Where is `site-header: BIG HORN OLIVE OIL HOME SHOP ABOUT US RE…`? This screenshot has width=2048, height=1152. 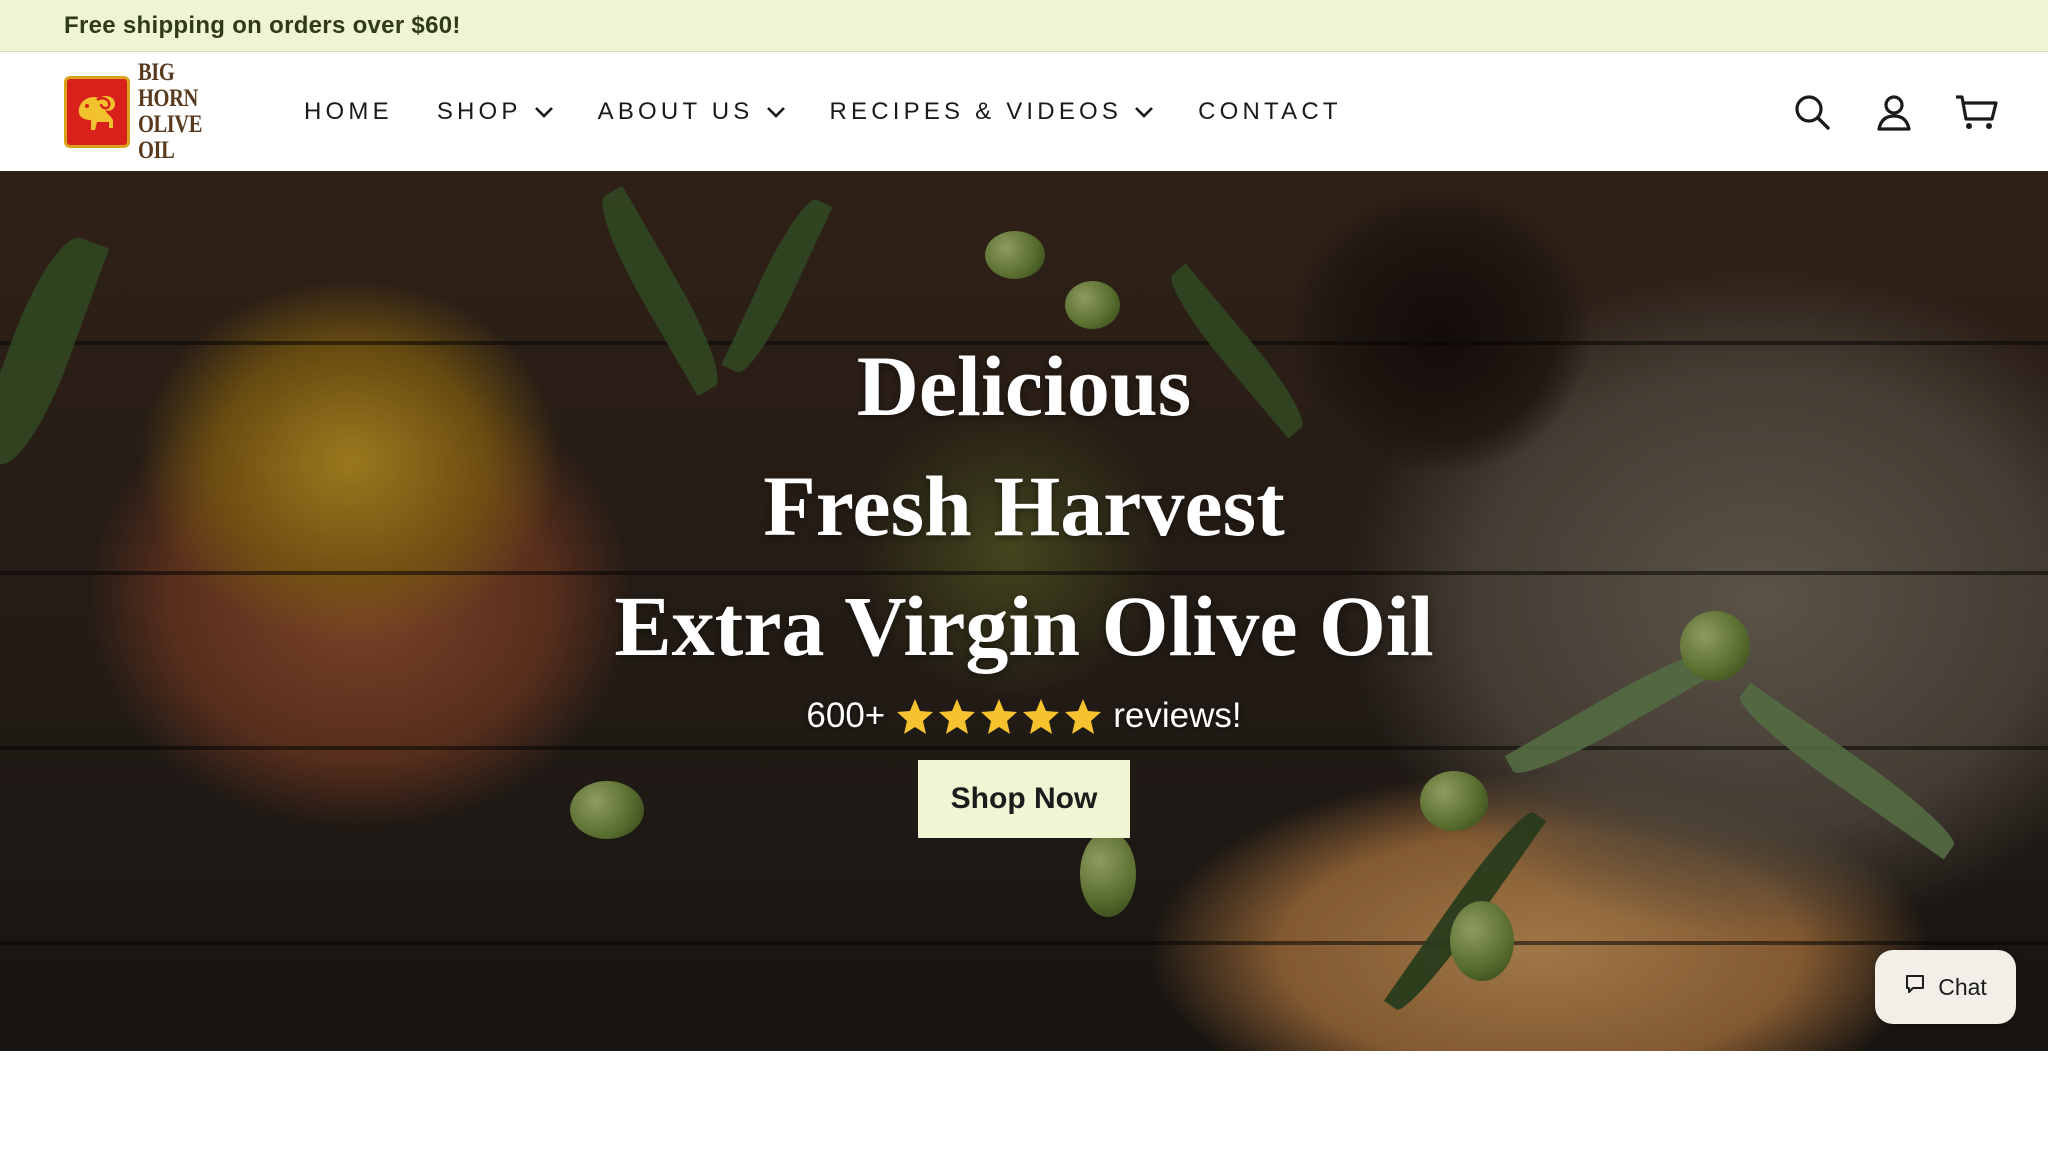 site-header: BIG HORN OLIVE OIL HOME SHOP ABOUT US RE… is located at coordinates (1024, 112).